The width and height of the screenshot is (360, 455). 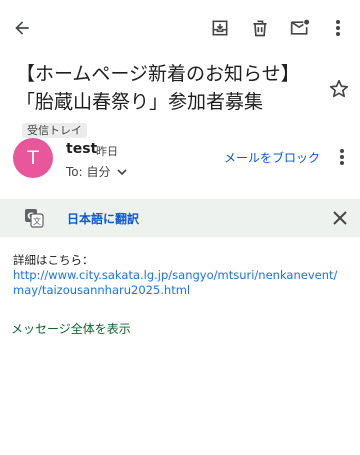 I want to click on arrow-left-icon, so click(x=22, y=28).